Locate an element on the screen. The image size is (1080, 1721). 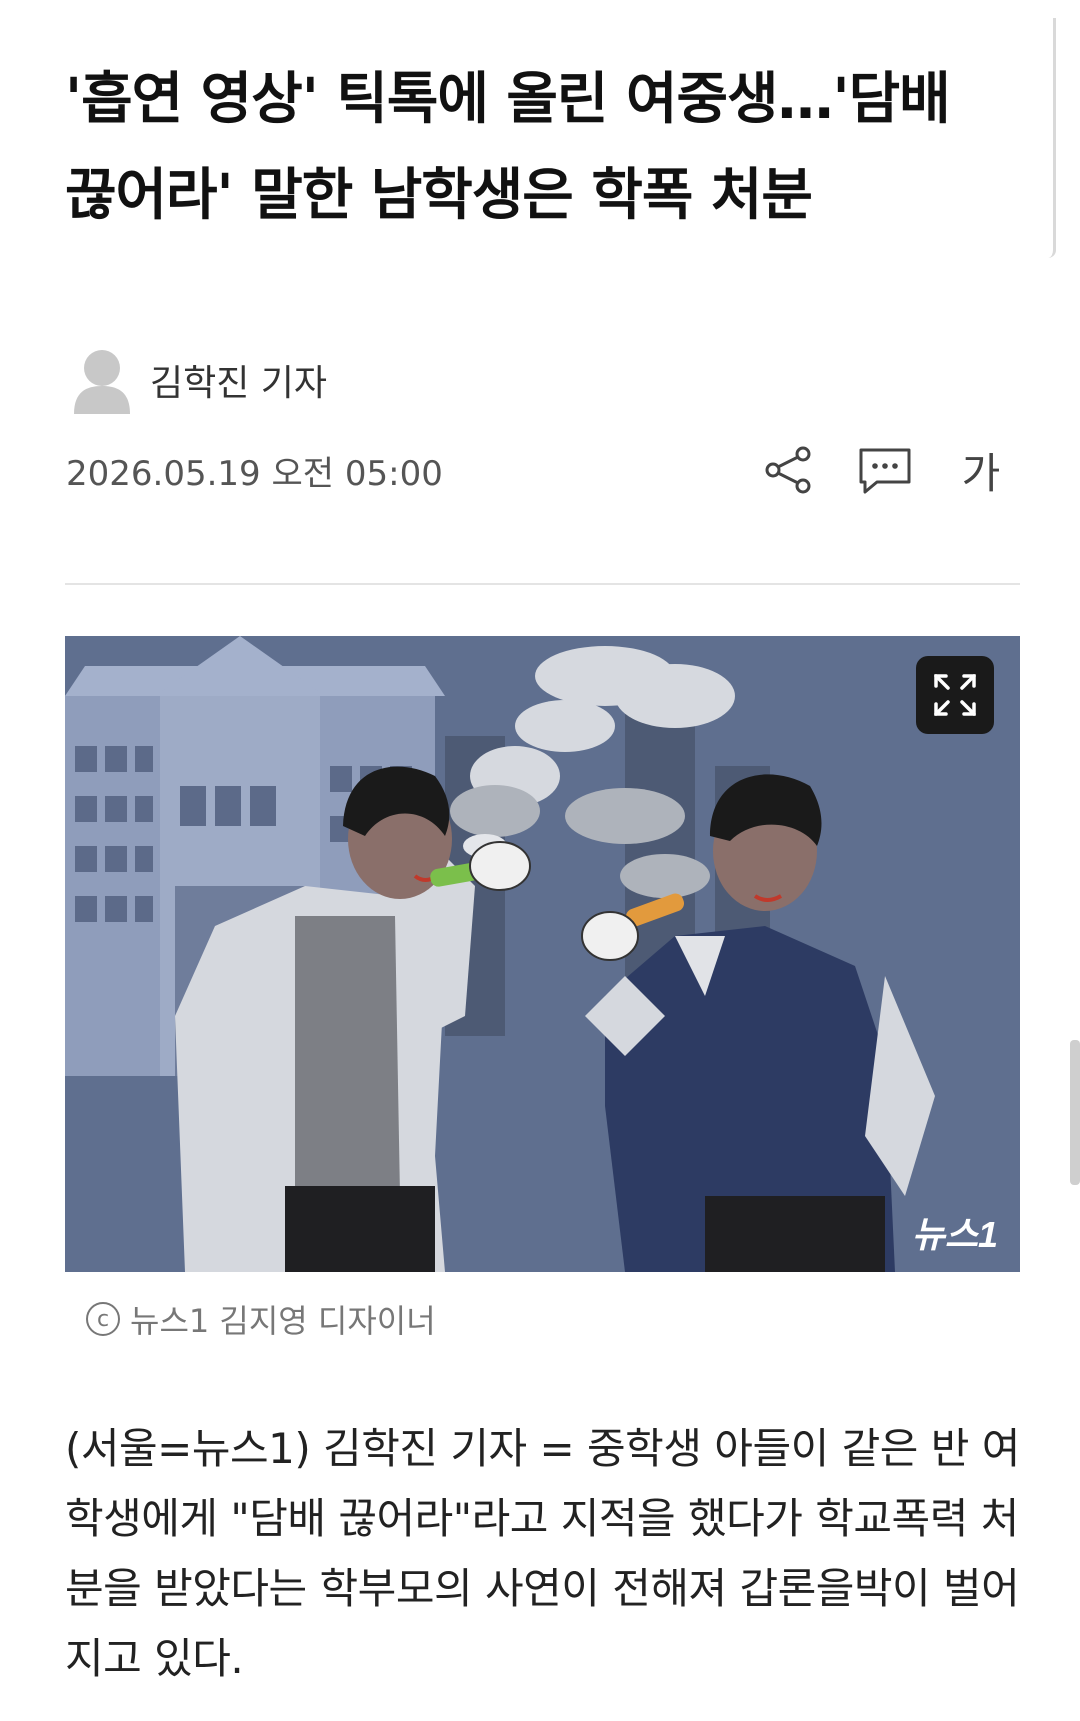
publish-date: 2026.05.19 오전 05:00 is located at coordinates (254, 473).